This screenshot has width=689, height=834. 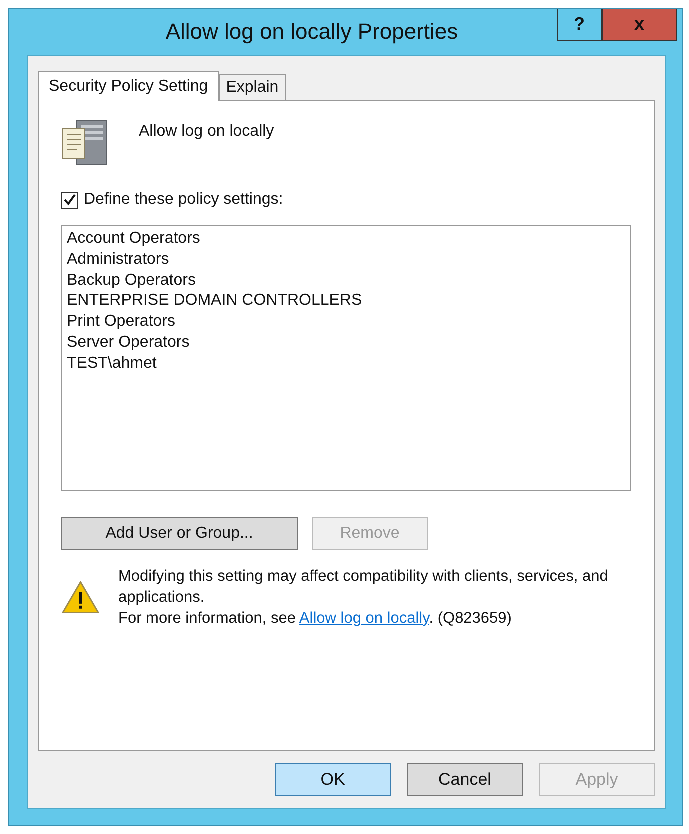 I want to click on list-item: Server Operators, so click(x=346, y=343).